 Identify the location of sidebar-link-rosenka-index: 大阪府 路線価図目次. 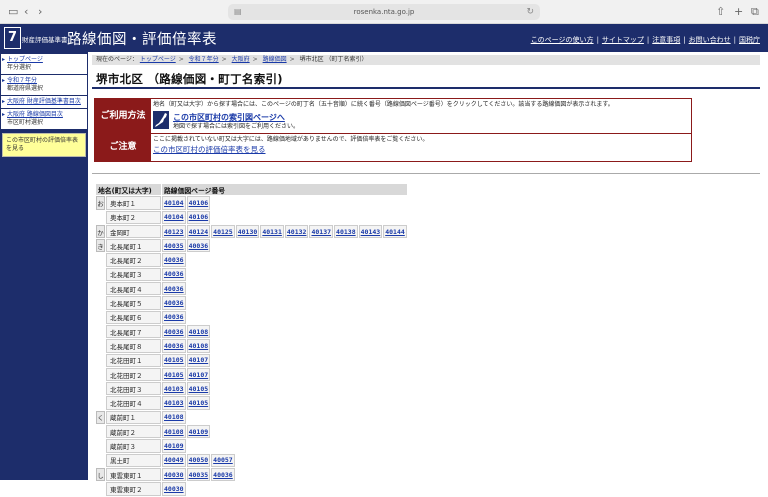
(45, 115).